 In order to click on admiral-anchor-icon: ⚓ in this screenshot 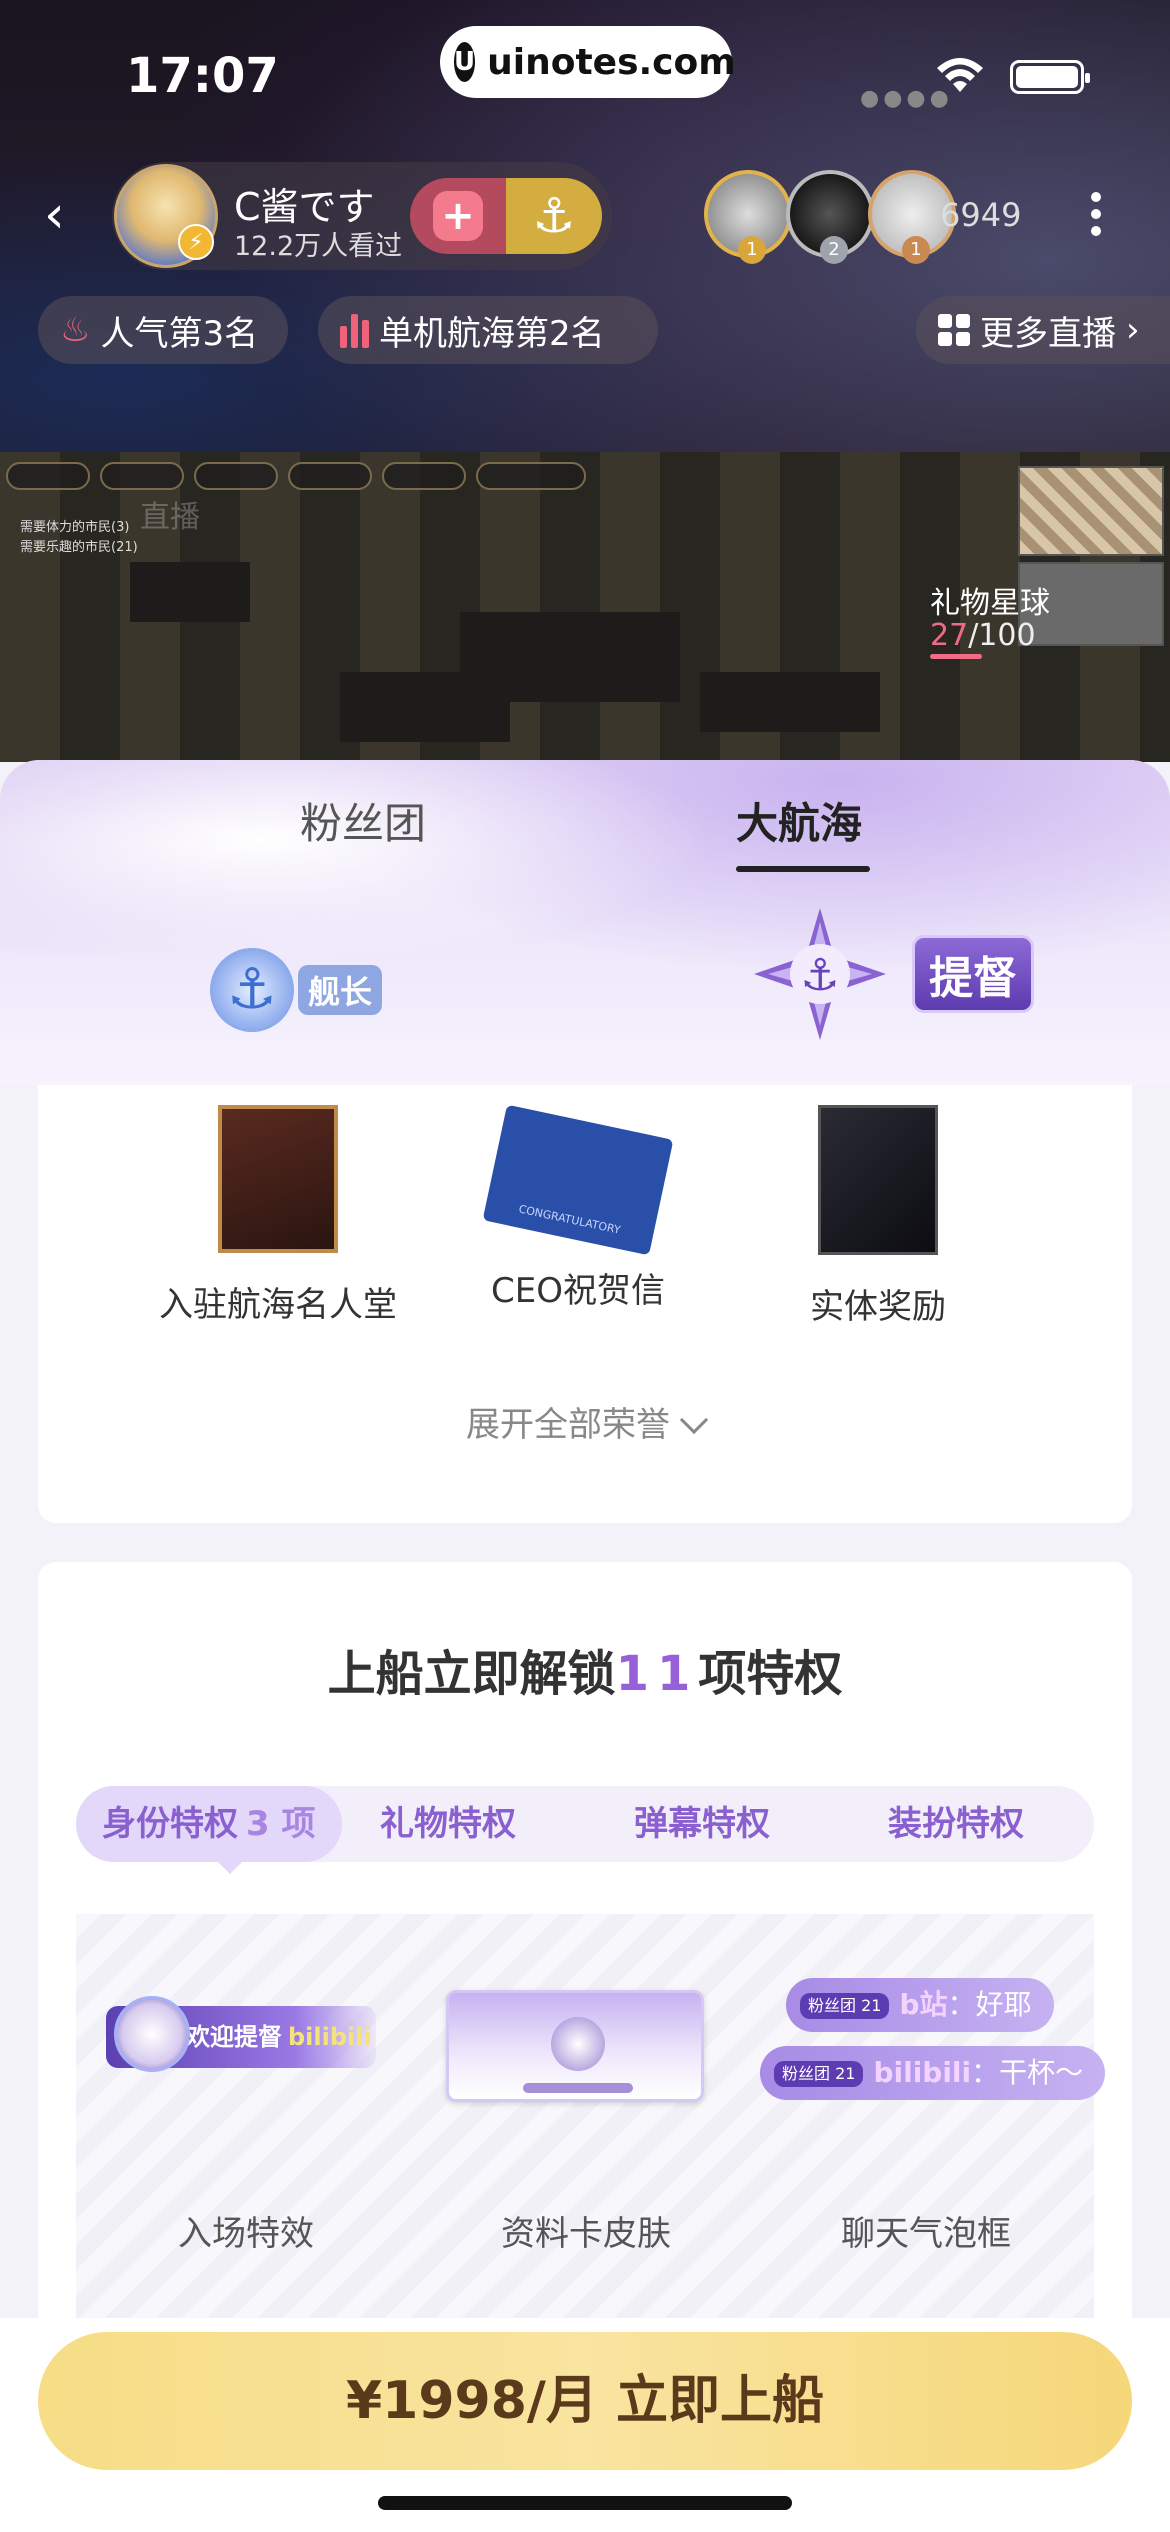, I will do `click(820, 974)`.